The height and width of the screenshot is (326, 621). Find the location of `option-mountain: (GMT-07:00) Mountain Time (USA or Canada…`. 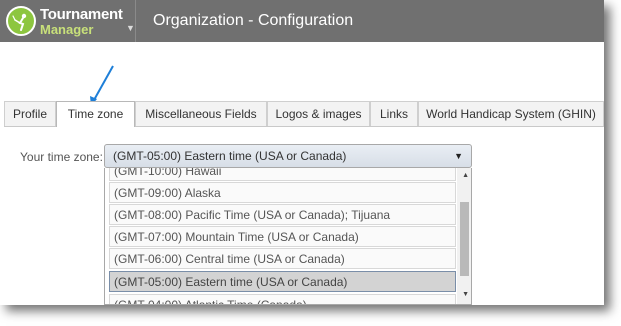

option-mountain: (GMT-07:00) Mountain Time (USA or Canada… is located at coordinates (282, 236).